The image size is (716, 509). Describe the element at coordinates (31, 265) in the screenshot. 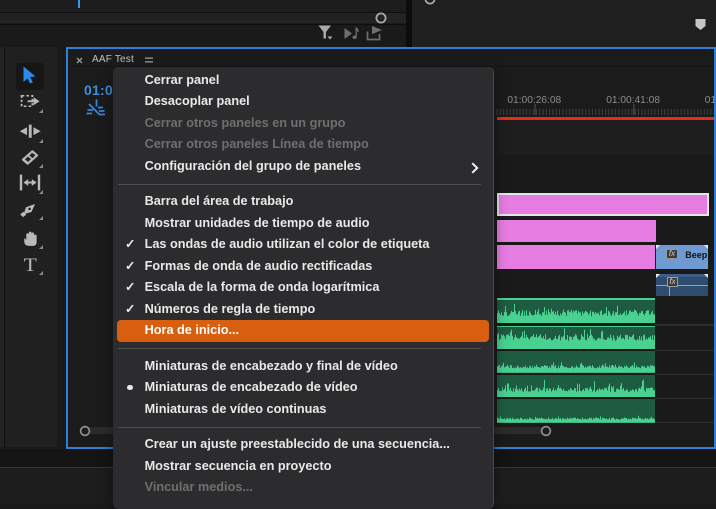

I see `svg-text: T` at that location.